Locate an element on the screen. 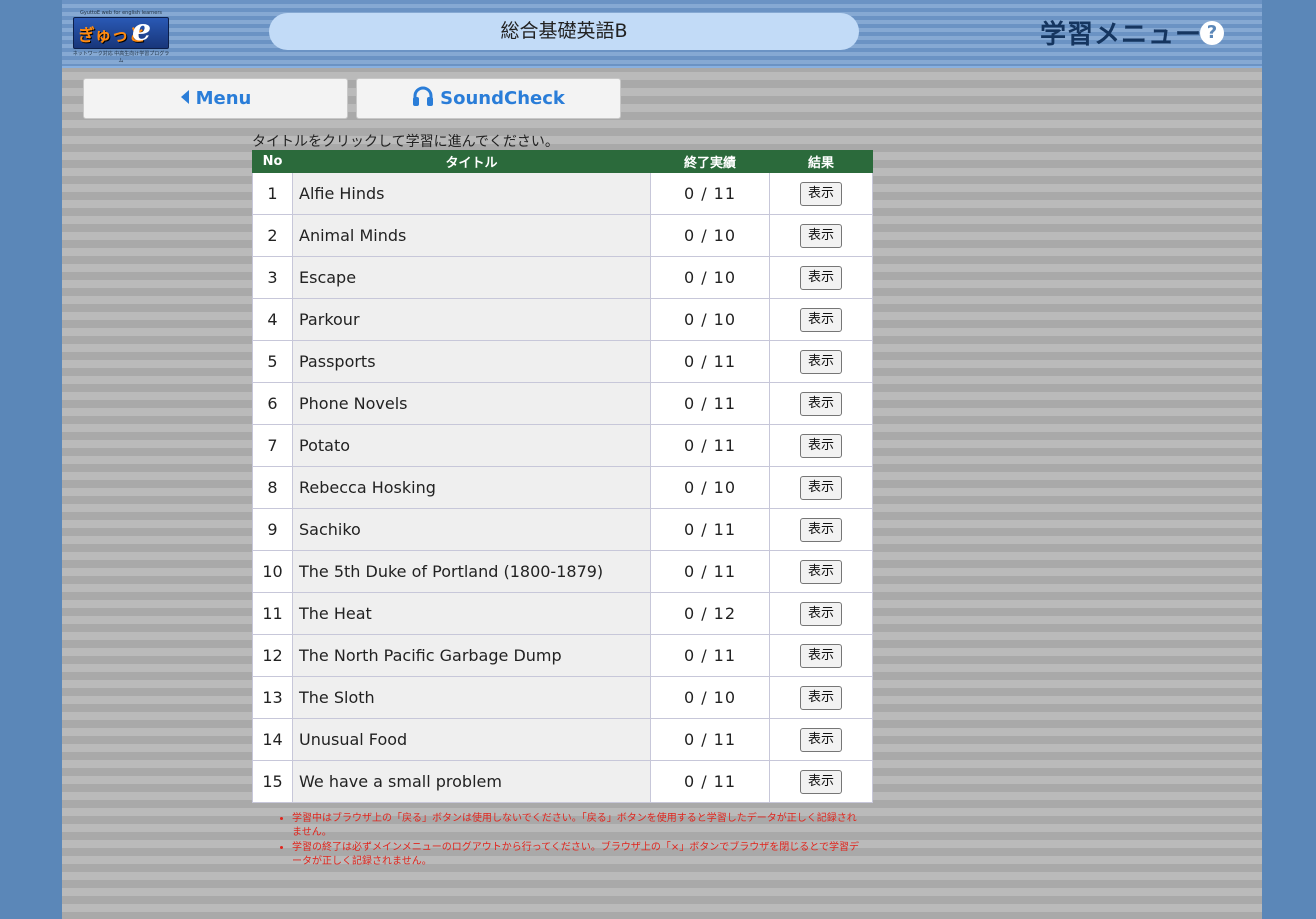 The image size is (1316, 919). soundcheck-button-label: SoundCheck is located at coordinates (502, 98).